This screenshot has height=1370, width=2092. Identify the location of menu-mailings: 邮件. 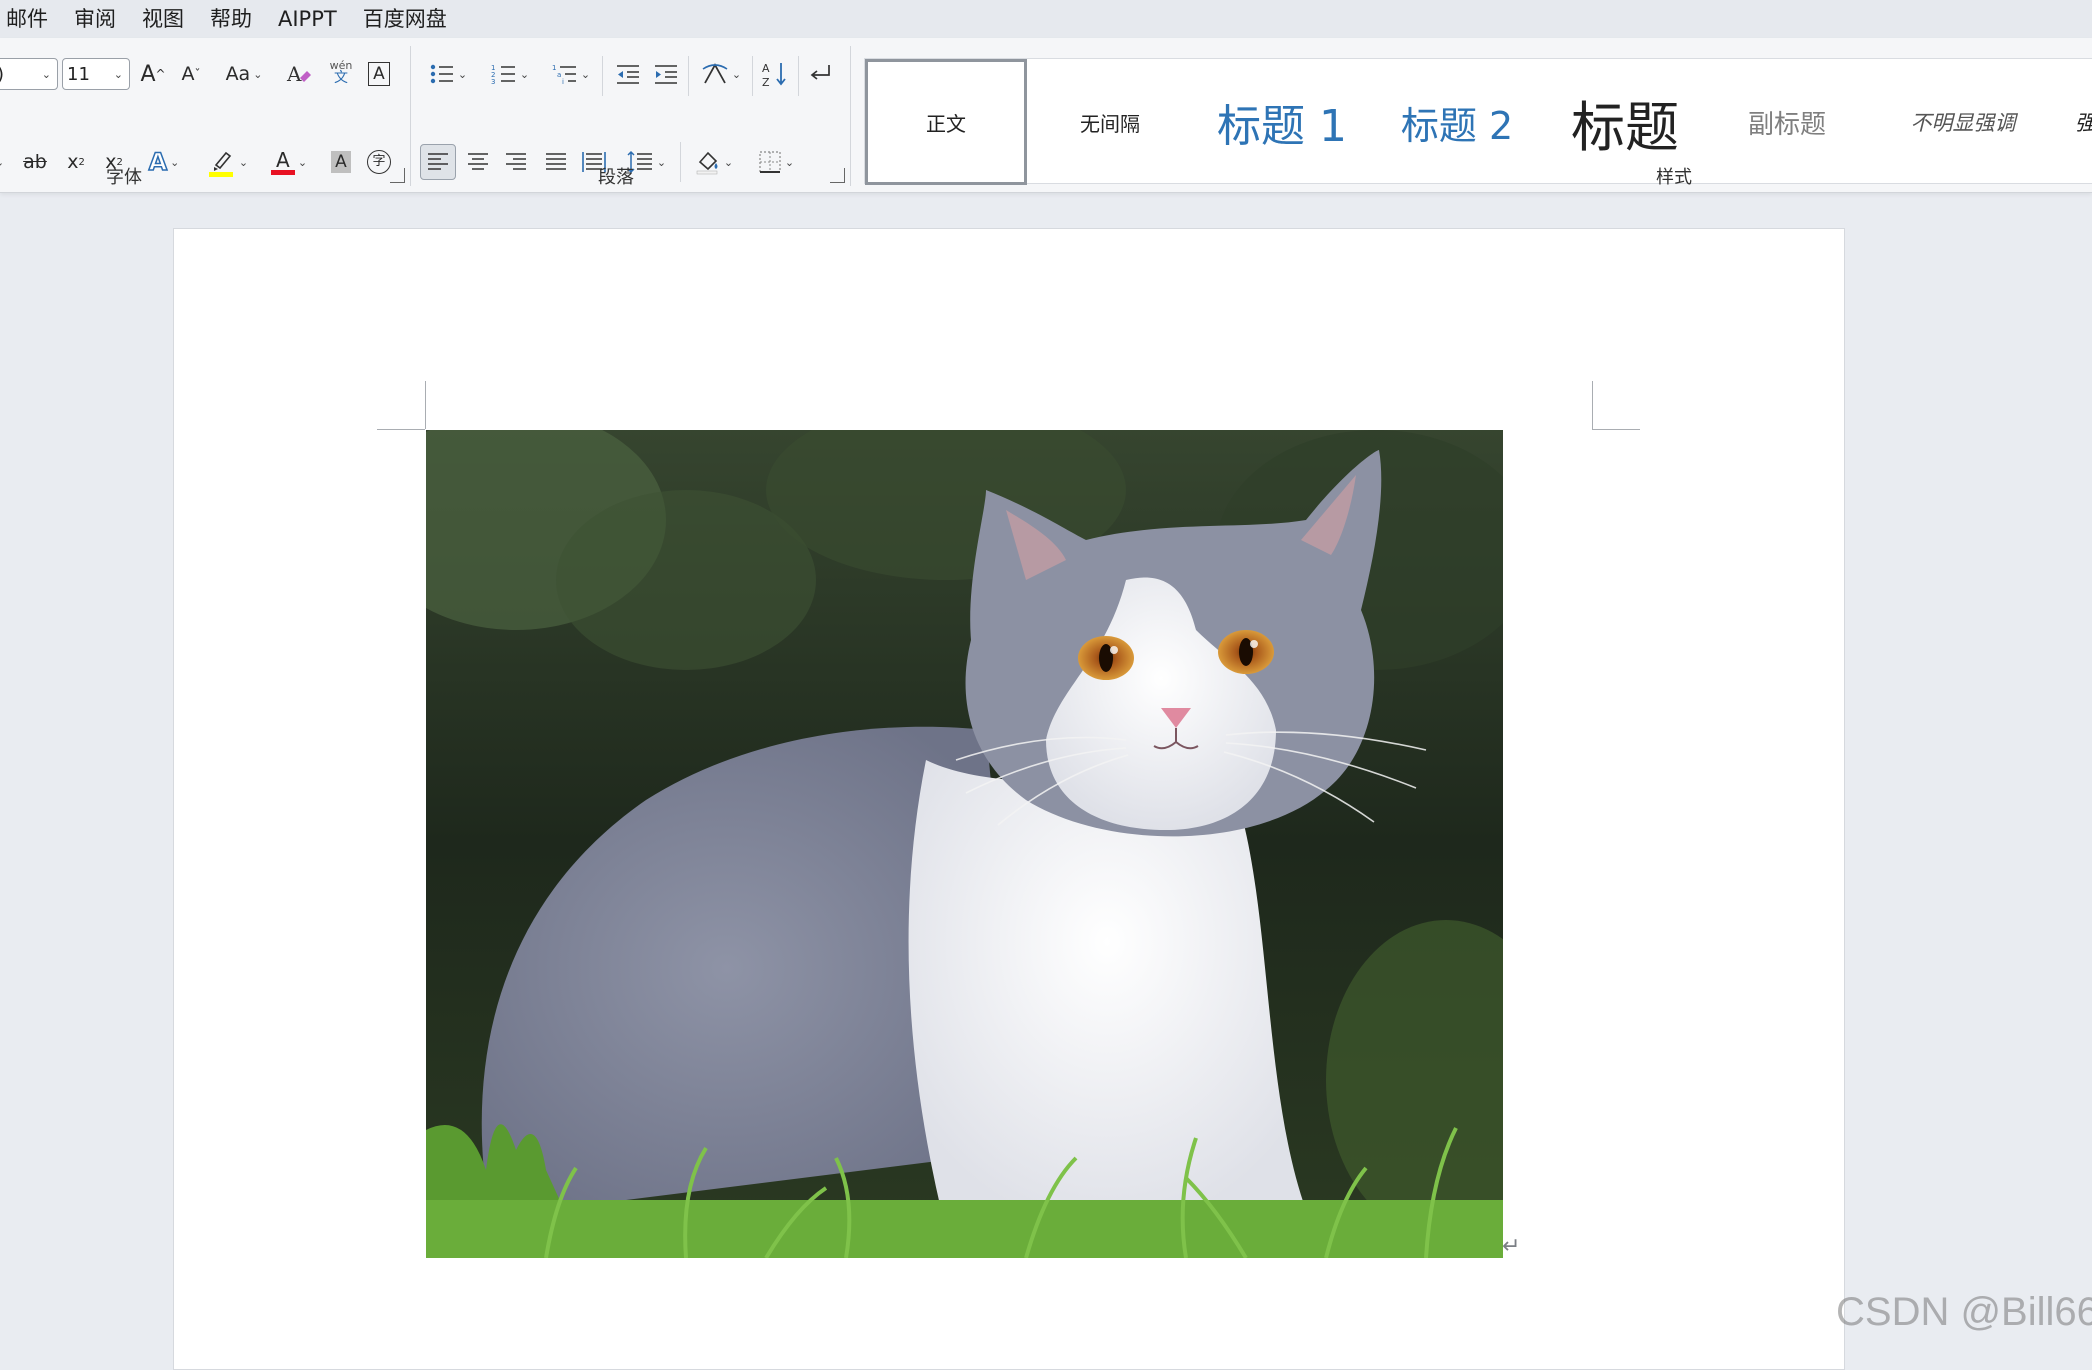
(30, 19).